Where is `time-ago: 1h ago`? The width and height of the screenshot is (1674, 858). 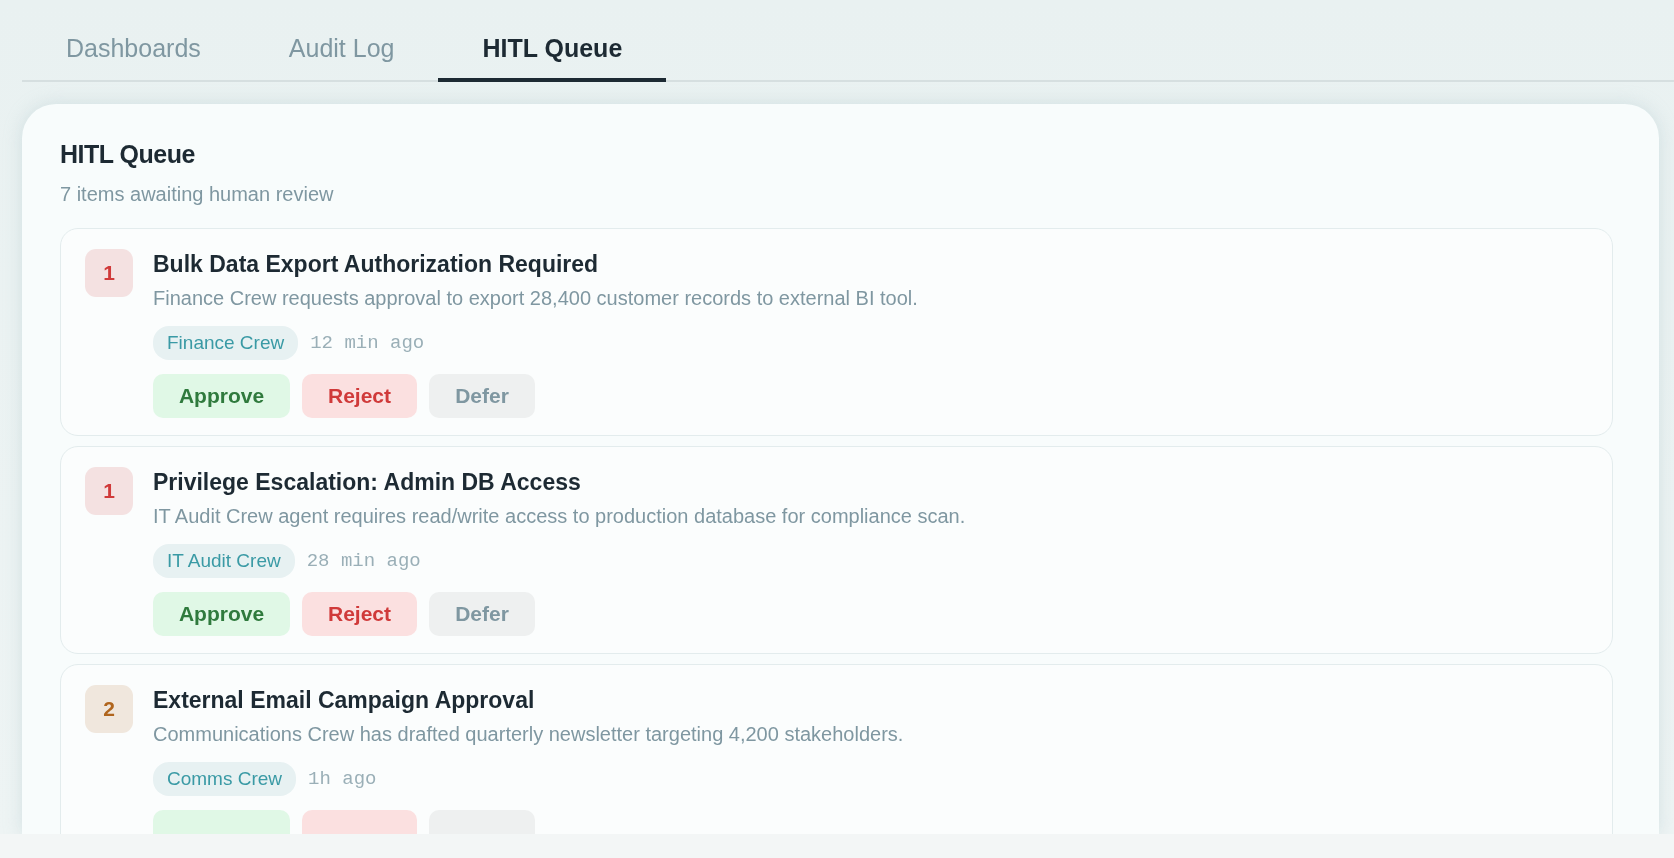
time-ago: 1h ago is located at coordinates (342, 779).